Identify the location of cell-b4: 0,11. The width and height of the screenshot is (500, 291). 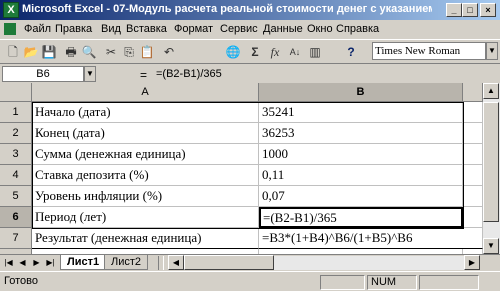
(361, 175).